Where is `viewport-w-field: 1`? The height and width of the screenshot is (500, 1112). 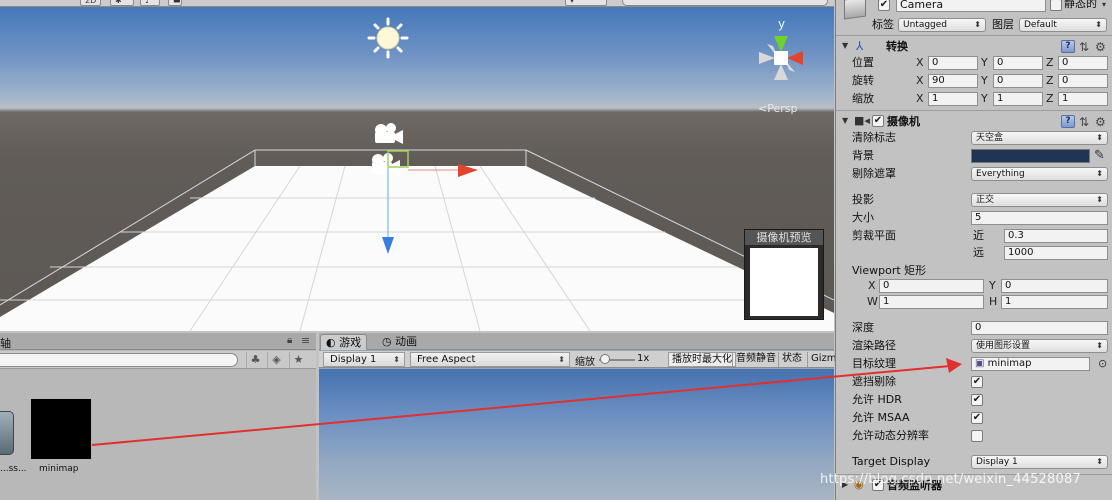 viewport-w-field: 1 is located at coordinates (931, 302).